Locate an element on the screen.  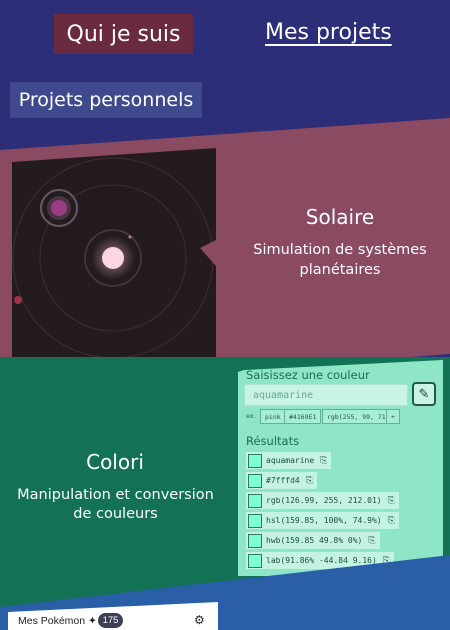
example-chip: #4169E1 is located at coordinates (303, 416).